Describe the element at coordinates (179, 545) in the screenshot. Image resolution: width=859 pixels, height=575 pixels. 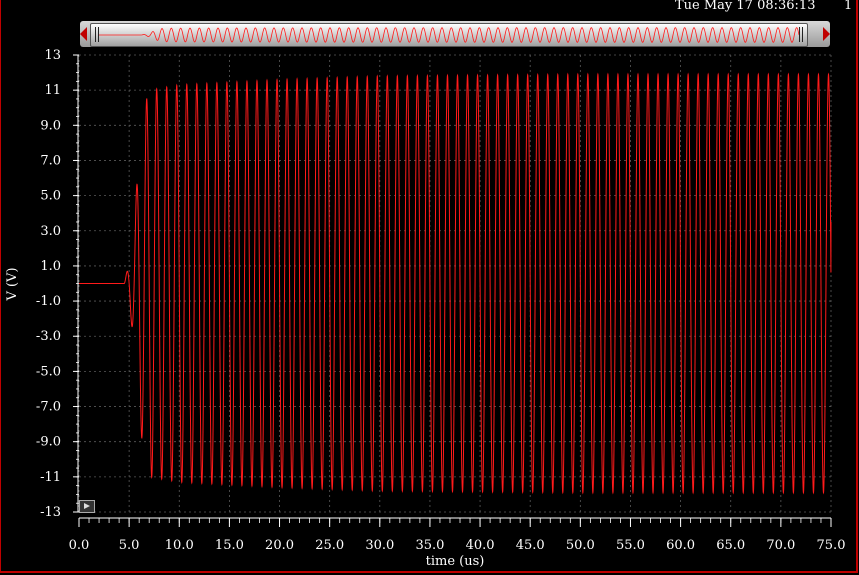
I see `x-tick-label: 10.0` at that location.